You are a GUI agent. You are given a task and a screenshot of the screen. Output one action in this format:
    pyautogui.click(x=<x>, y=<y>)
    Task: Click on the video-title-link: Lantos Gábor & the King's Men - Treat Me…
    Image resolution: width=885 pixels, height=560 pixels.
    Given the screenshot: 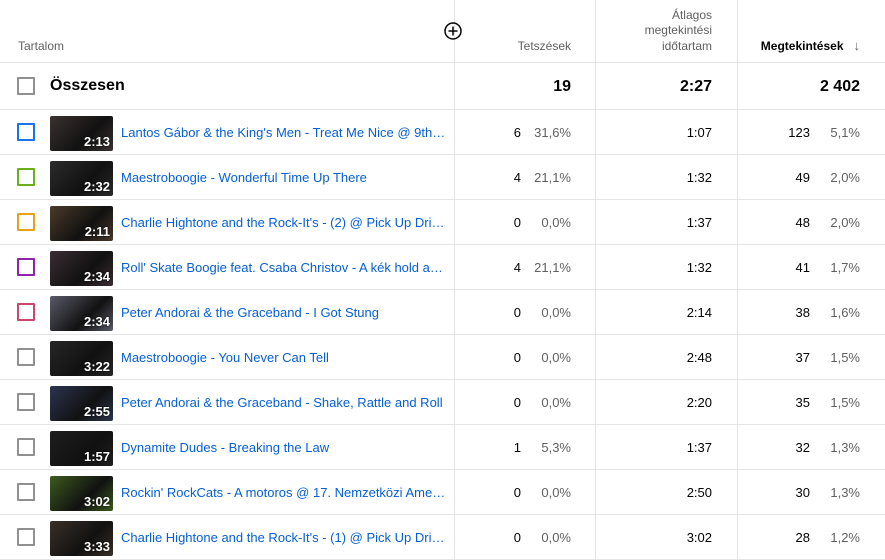 What is the action you would take?
    pyautogui.click(x=284, y=132)
    